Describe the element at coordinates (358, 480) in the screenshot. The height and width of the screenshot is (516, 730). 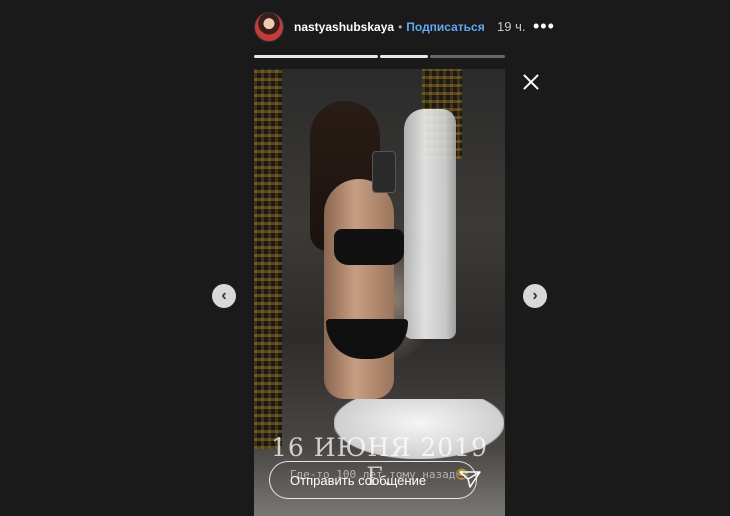
I see `reply-placeholder: Отправить сообщение` at that location.